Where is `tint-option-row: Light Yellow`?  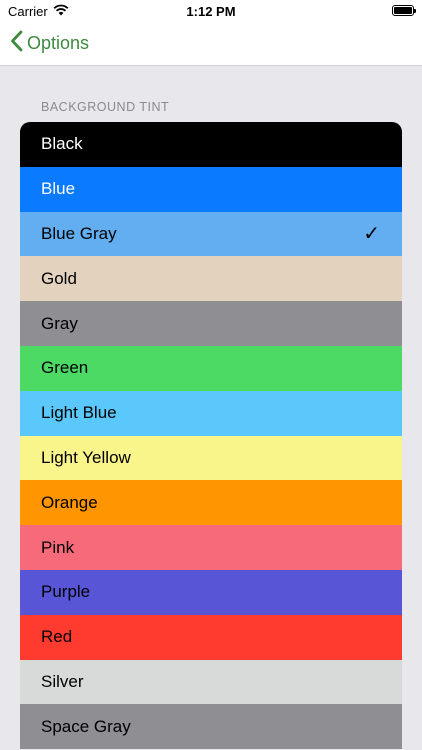
tint-option-row: Light Yellow is located at coordinates (211, 458).